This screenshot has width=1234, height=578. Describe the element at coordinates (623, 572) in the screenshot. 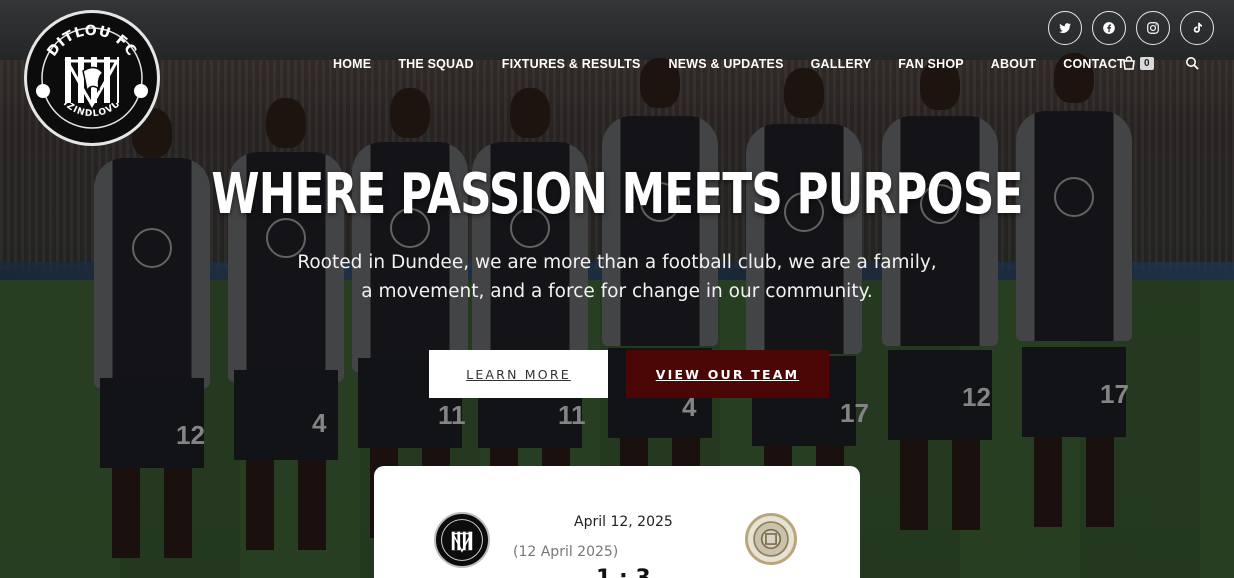

I see `fixture-score: 1 : 3` at that location.